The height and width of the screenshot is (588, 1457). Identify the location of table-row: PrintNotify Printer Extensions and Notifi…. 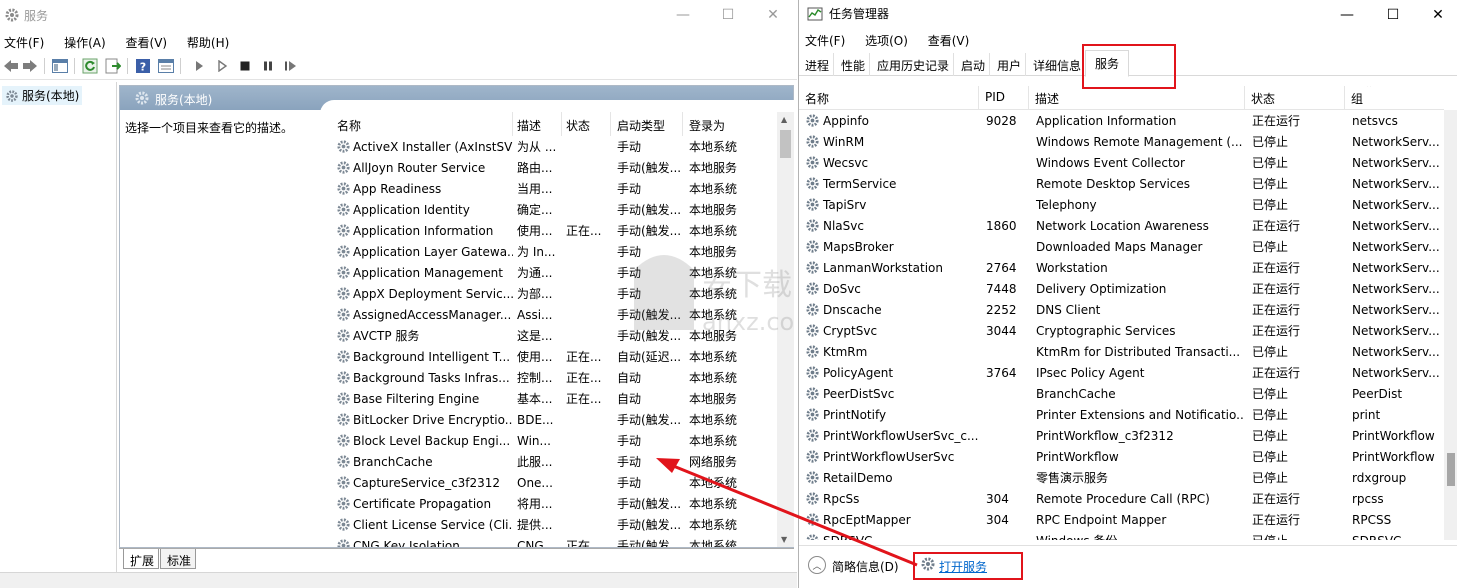
(1121, 414).